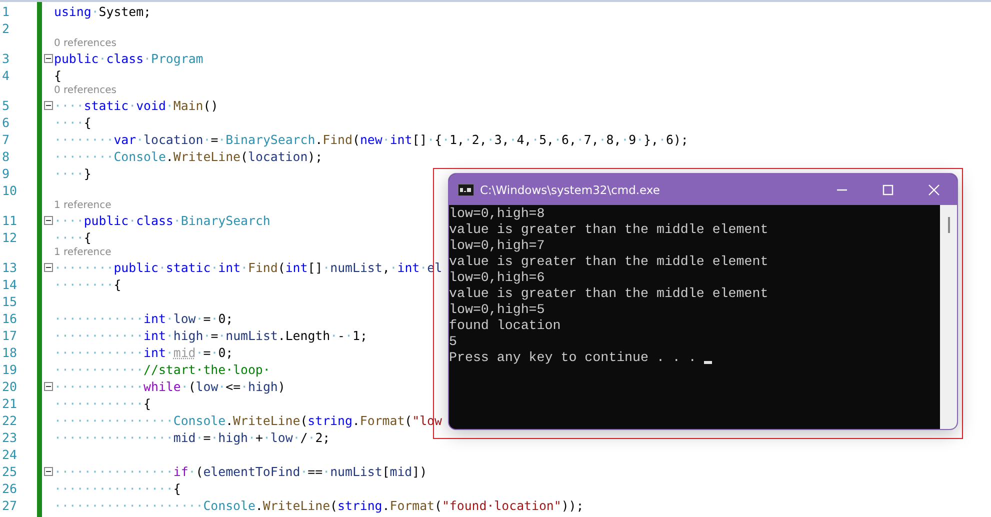 This screenshot has height=517, width=991. I want to click on line-number: 4, so click(6, 75).